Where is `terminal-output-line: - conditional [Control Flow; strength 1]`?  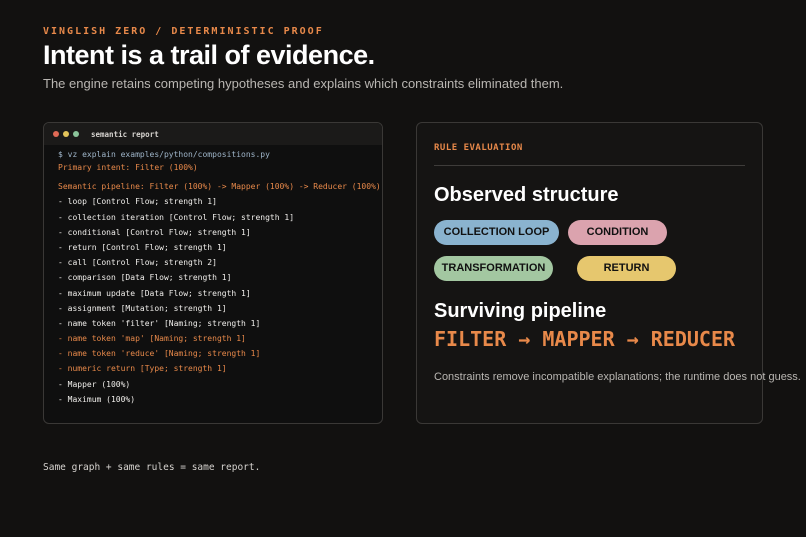
terminal-output-line: - conditional [Control Flow; strength 1] is located at coordinates (154, 232).